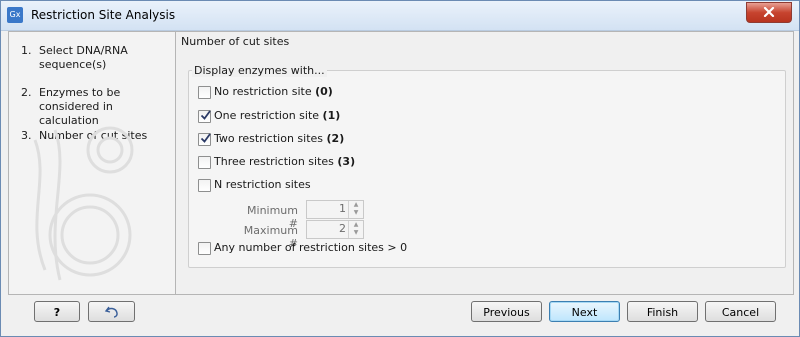 This screenshot has height=337, width=800. I want to click on maximum-stepper: ▲ ▼, so click(355, 229).